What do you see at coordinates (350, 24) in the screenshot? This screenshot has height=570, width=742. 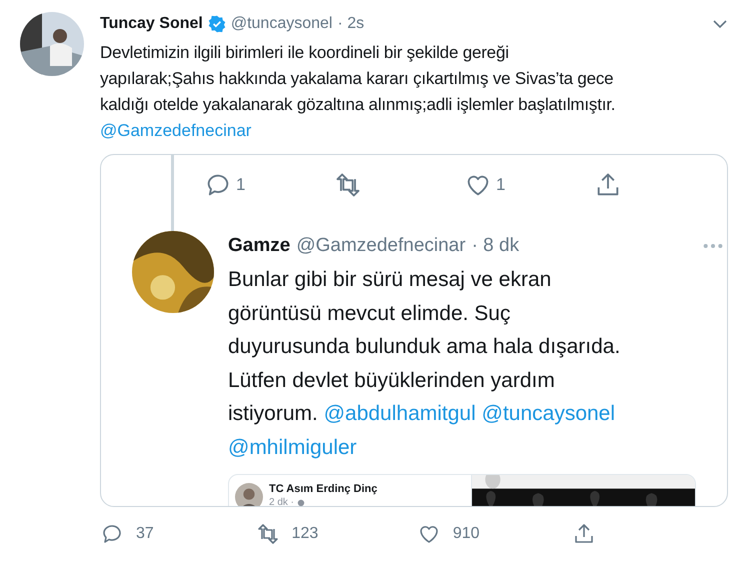 I see `timestamp: · 2s` at bounding box center [350, 24].